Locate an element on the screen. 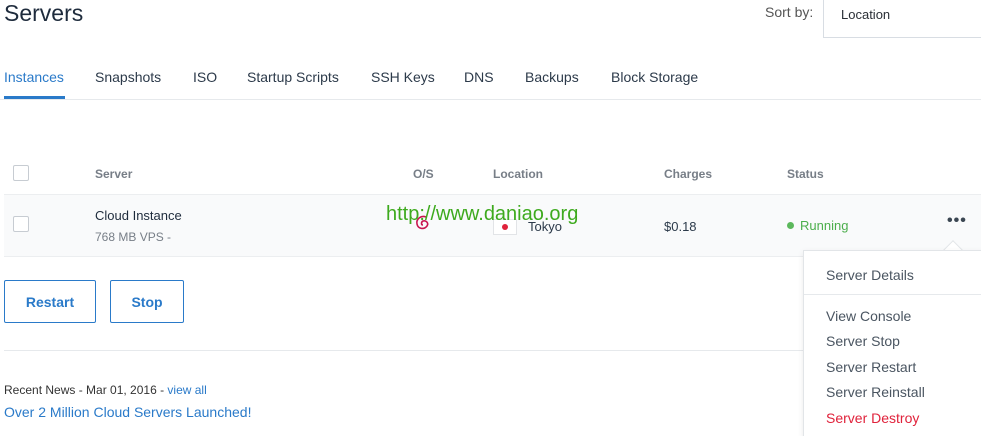  select-all-checkbox is located at coordinates (21, 173).